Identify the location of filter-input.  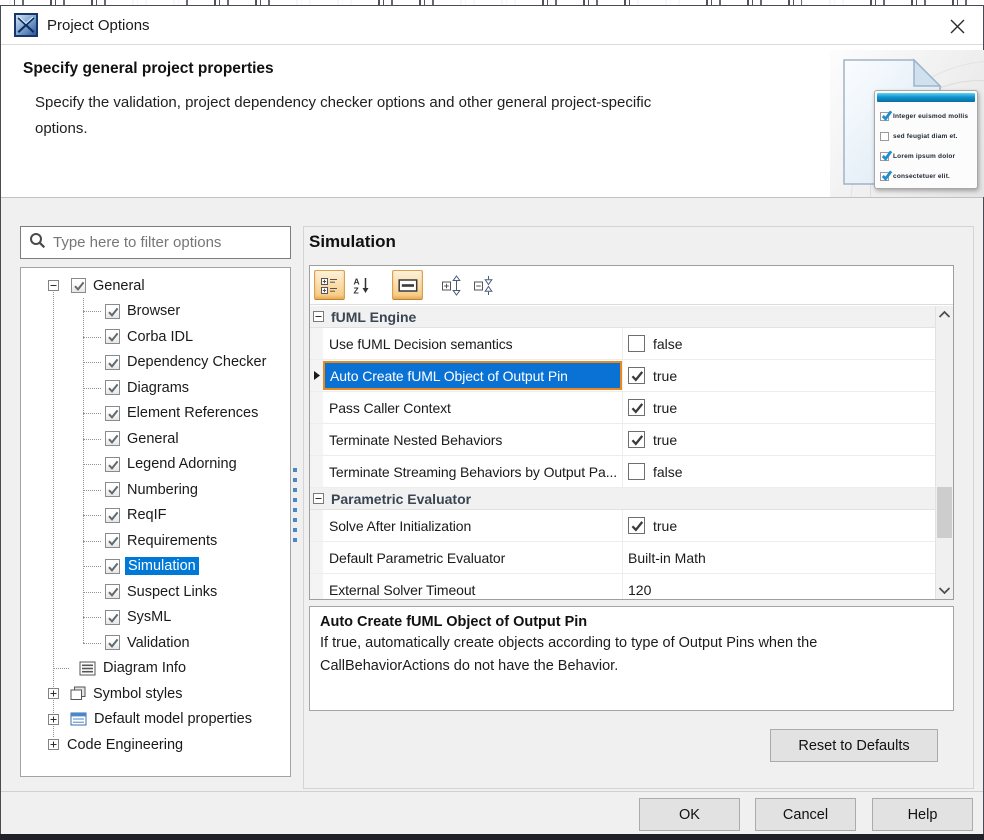
(171, 242).